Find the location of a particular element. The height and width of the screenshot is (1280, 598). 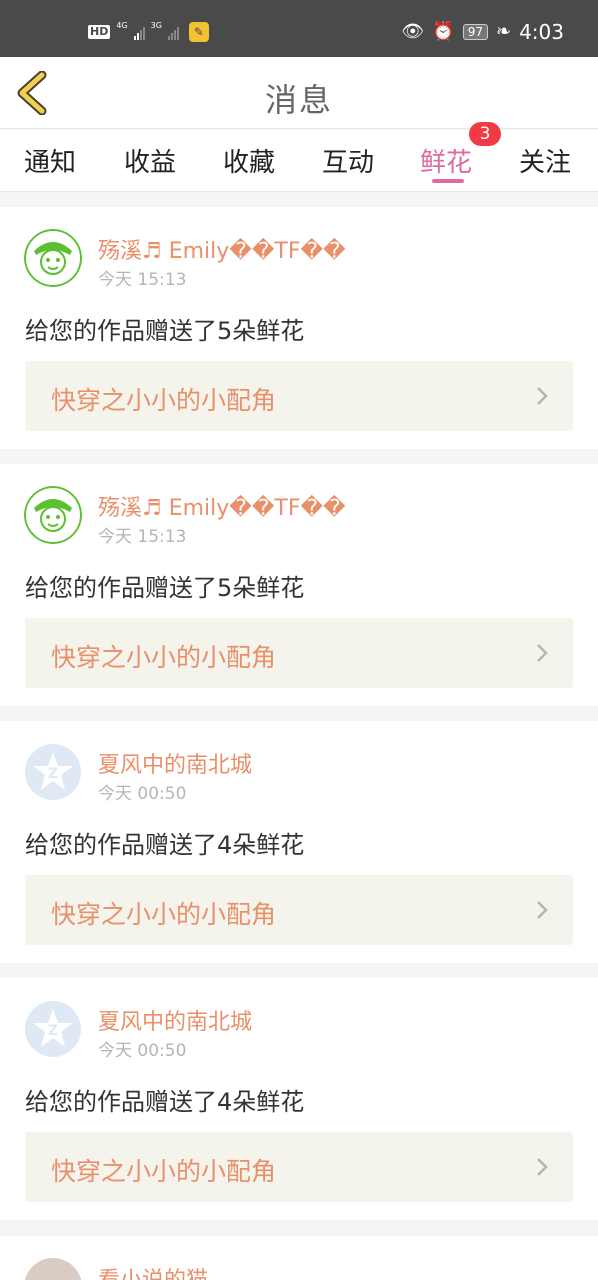

sim2-network-label: 3G is located at coordinates (156, 25).